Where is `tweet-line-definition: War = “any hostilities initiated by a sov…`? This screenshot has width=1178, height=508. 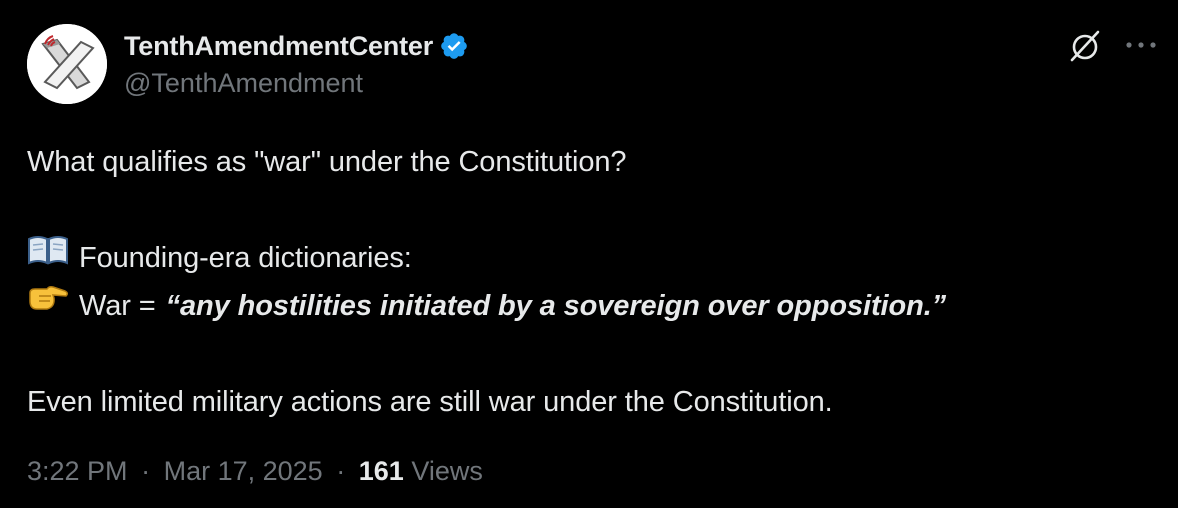
tweet-line-definition: War = “any hostilities initiated by a sov… is located at coordinates (587, 306).